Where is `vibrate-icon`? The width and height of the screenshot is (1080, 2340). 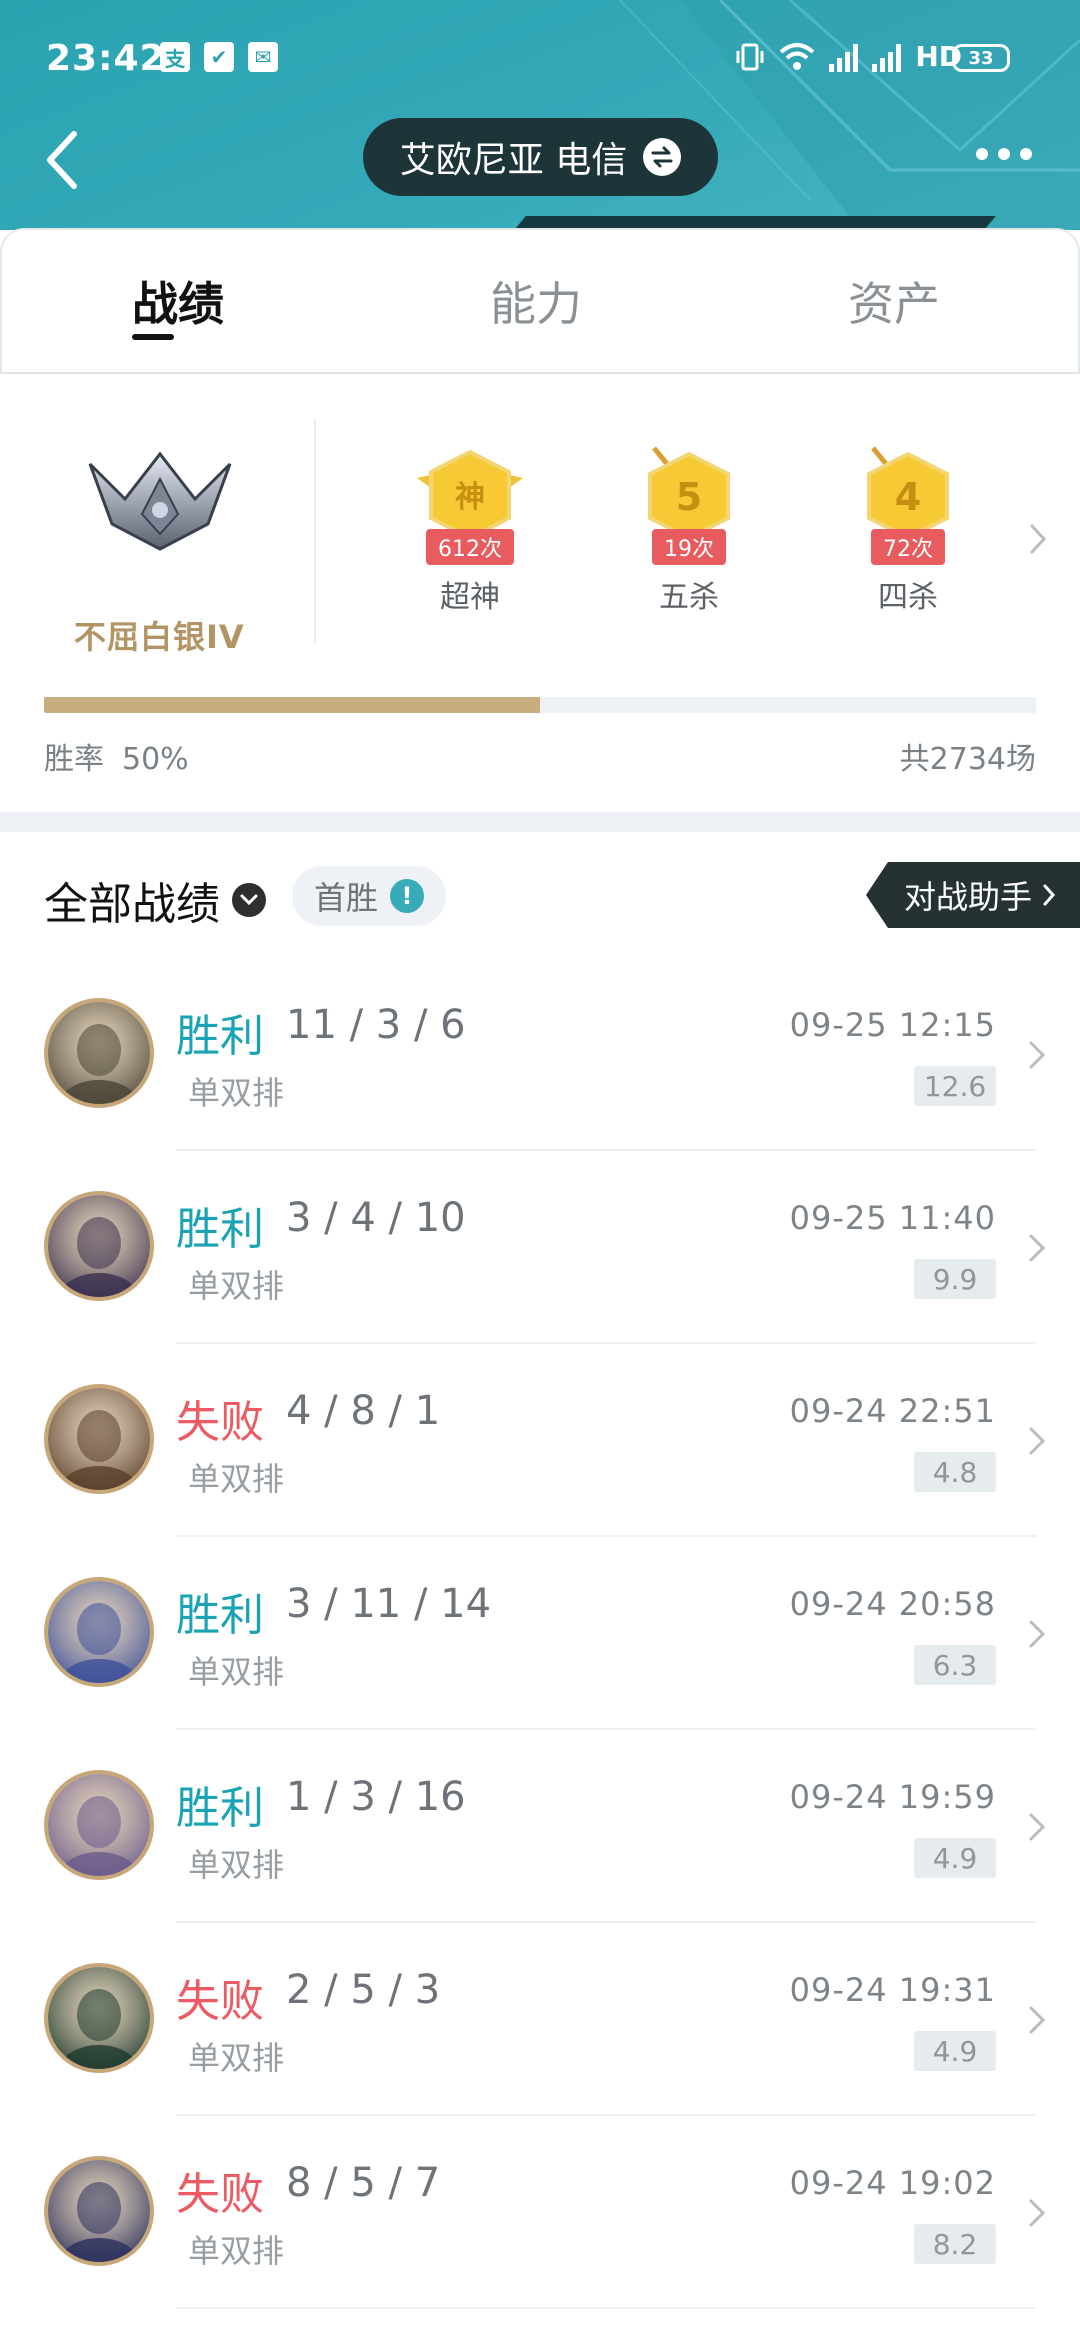
vibrate-icon is located at coordinates (750, 56).